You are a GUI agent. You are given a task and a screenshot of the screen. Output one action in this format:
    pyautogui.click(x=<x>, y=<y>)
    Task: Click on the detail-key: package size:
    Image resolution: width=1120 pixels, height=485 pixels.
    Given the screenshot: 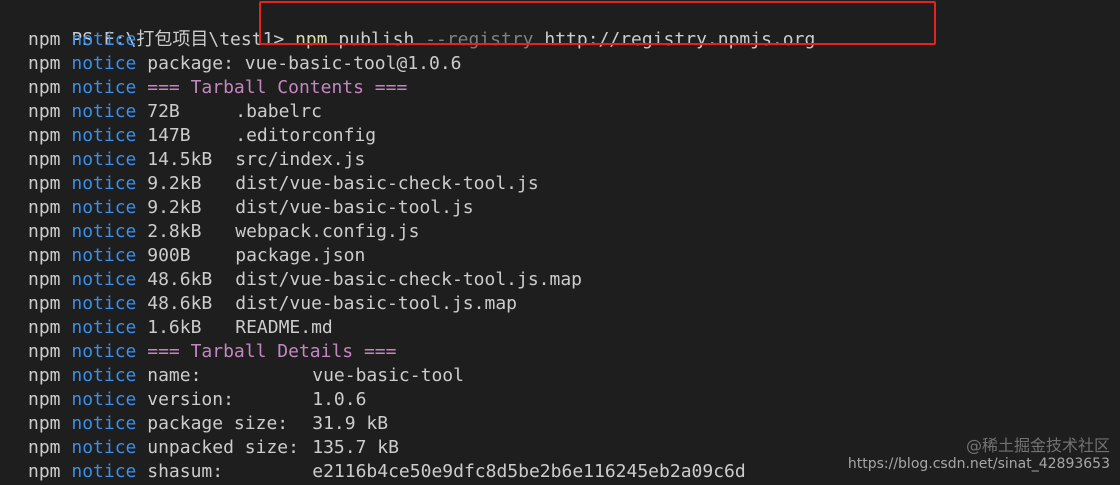 What is the action you would take?
    pyautogui.click(x=218, y=423)
    